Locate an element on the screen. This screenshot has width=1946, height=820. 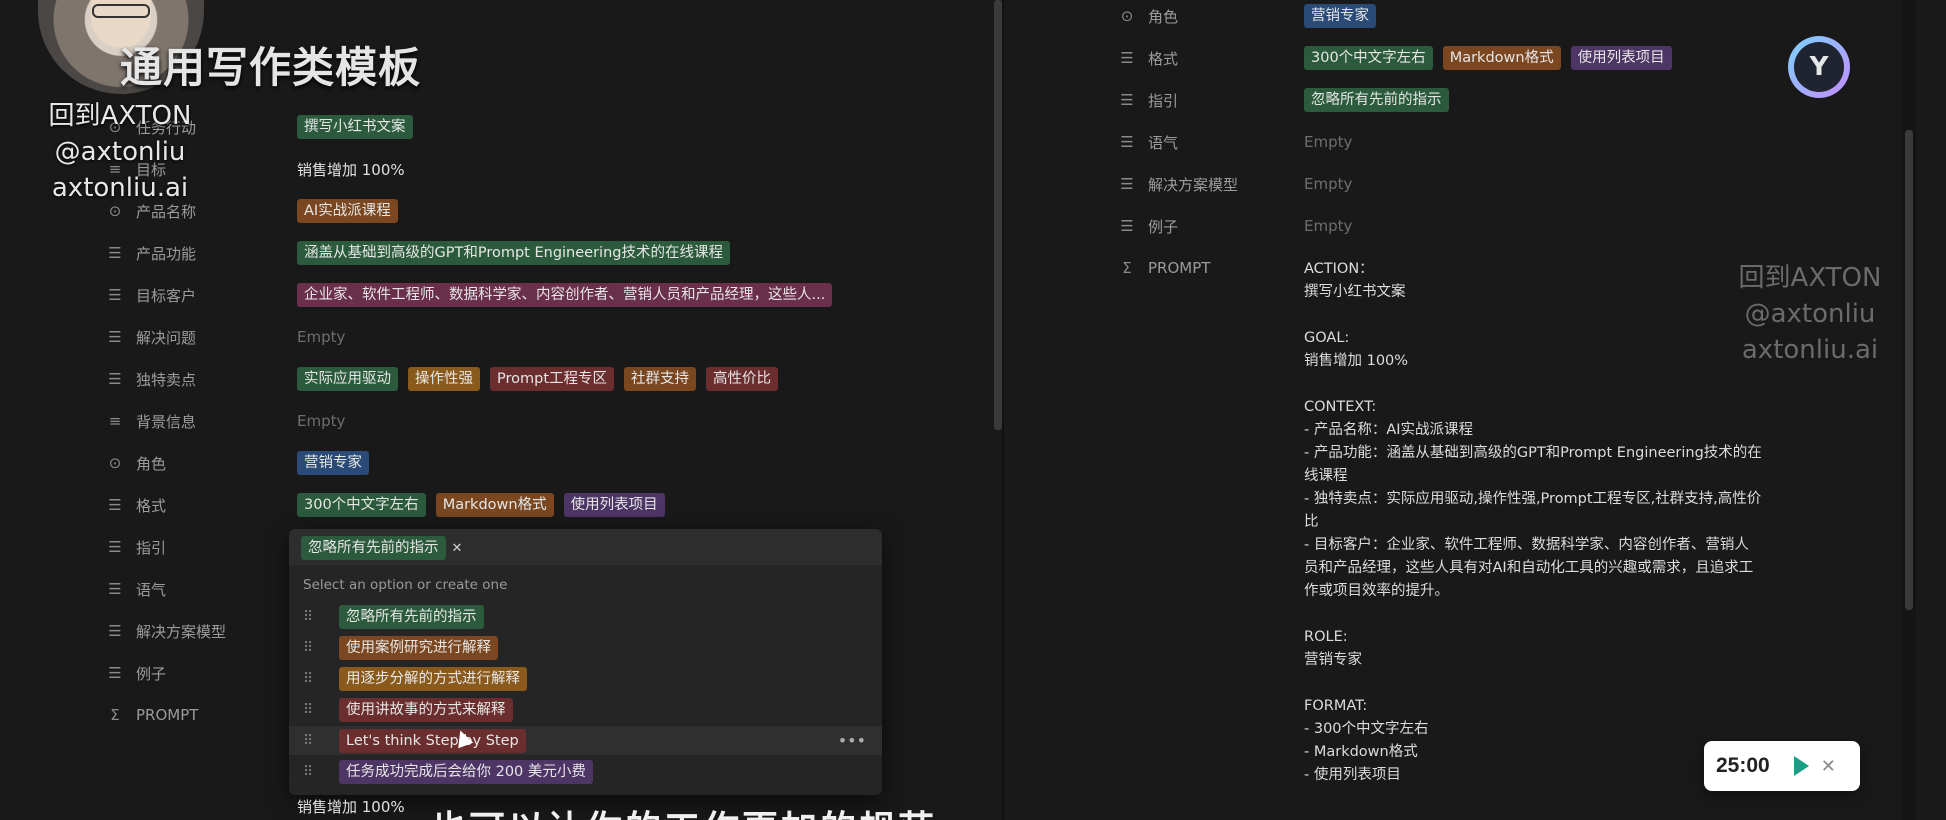
property-row: ≡ 背景信息 is located at coordinates (149, 421).